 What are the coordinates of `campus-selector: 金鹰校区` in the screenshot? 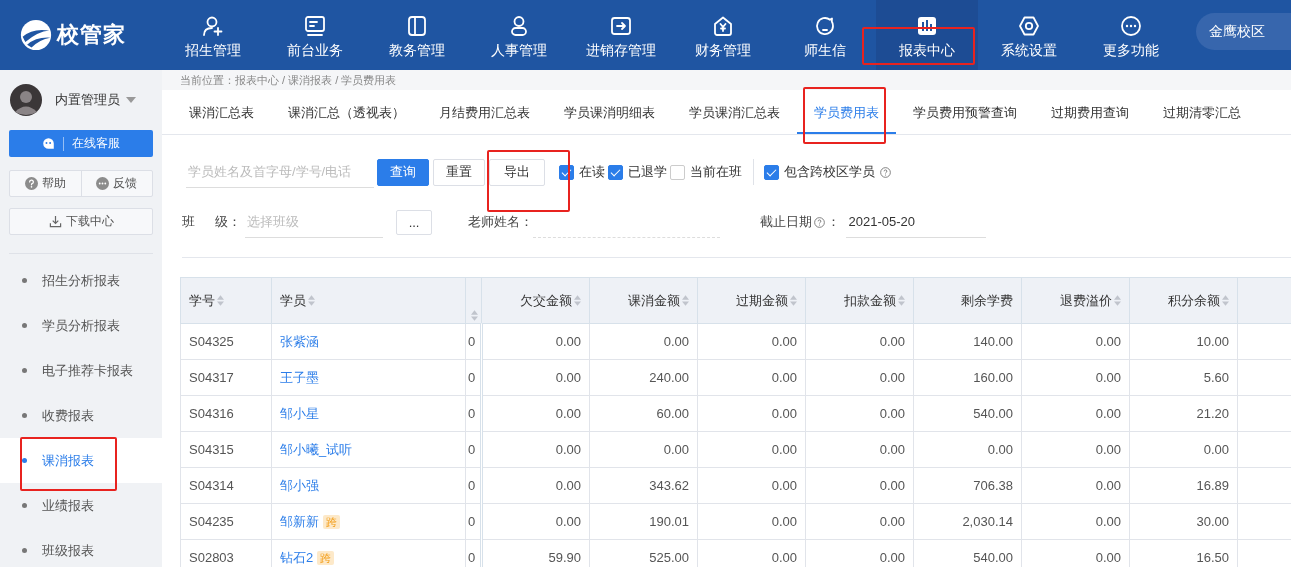 It's located at (1243, 31).